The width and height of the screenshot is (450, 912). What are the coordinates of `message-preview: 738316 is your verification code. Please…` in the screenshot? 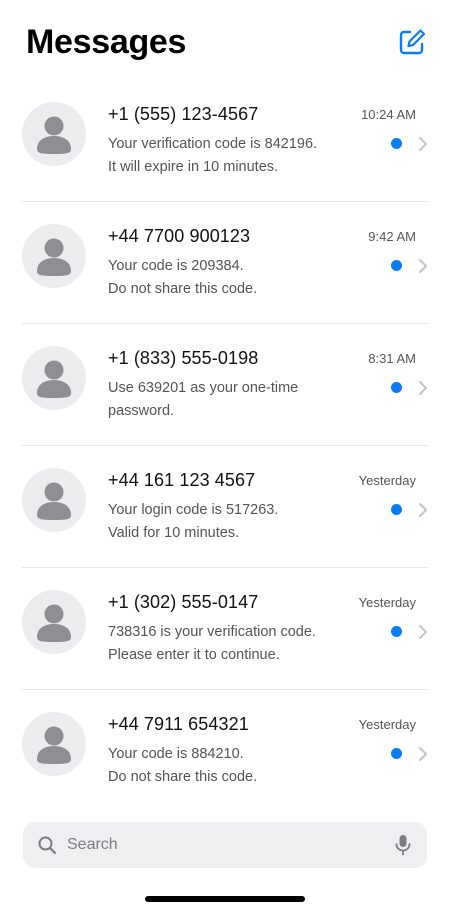 It's located at (233, 644).